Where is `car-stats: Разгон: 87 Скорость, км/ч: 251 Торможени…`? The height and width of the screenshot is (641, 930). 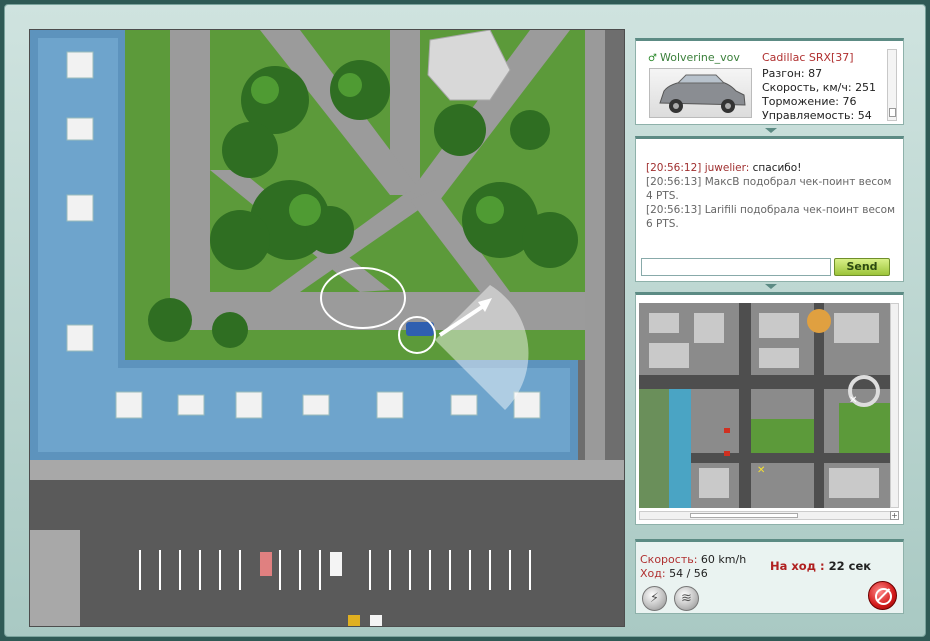
car-stats: Разгон: 87 Скорость, км/ч: 251 Торможени… is located at coordinates (819, 95).